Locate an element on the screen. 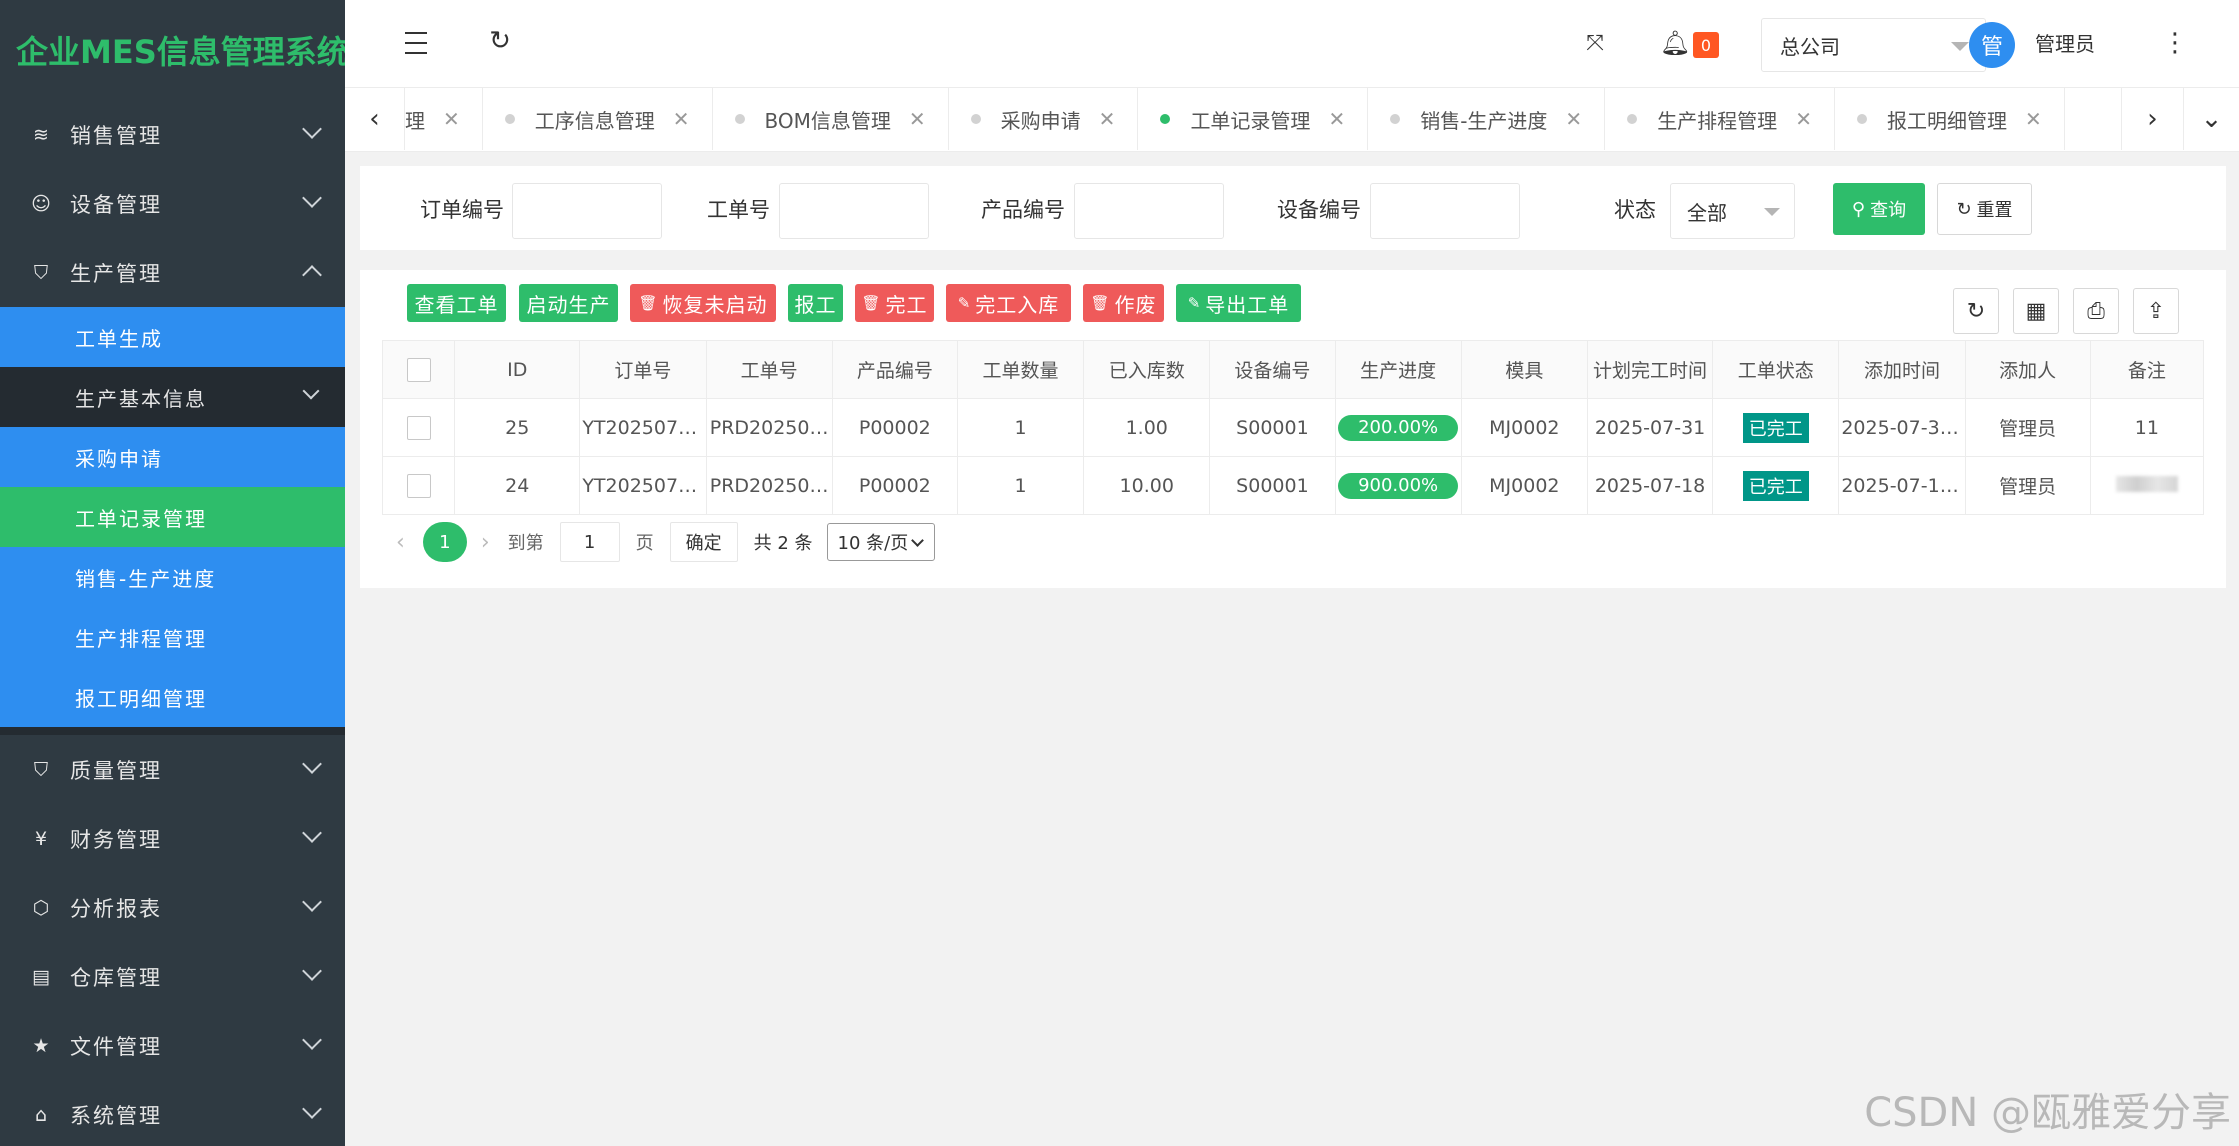 This screenshot has height=1146, width=2239. order-no-input is located at coordinates (587, 211).